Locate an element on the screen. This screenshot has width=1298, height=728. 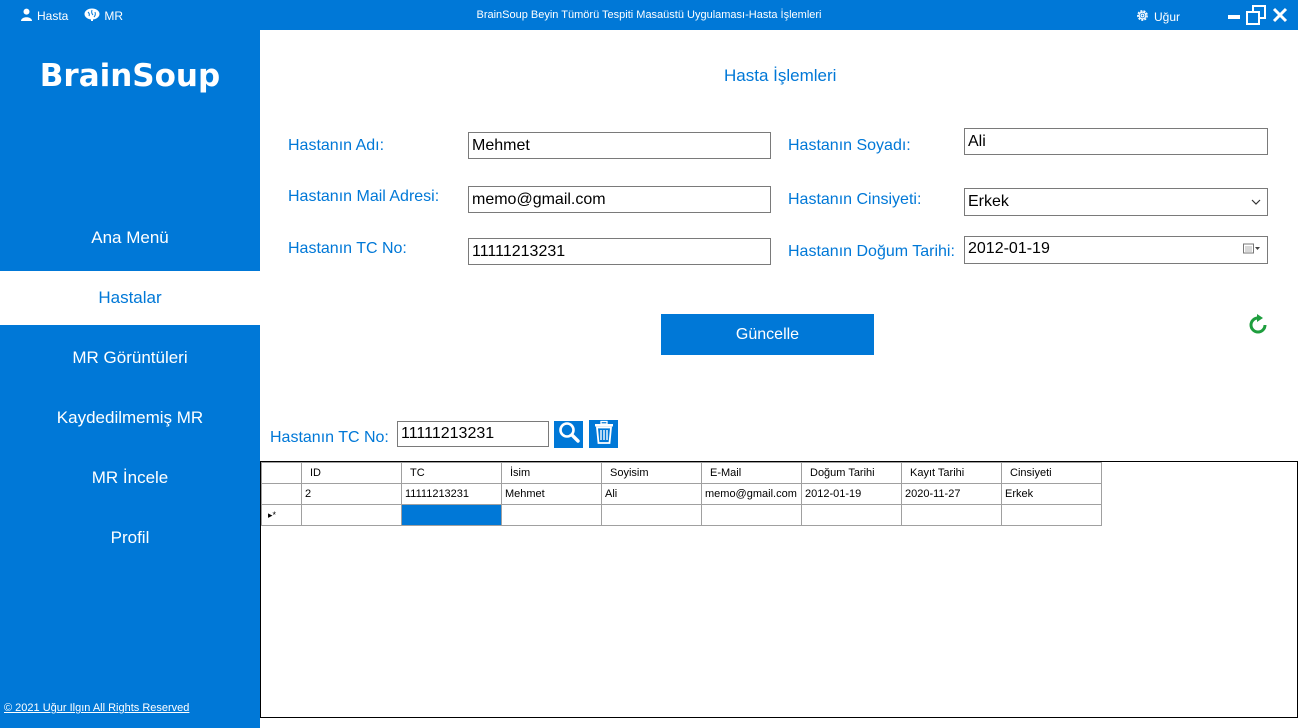
new-row-cell-tc is located at coordinates (451, 515).